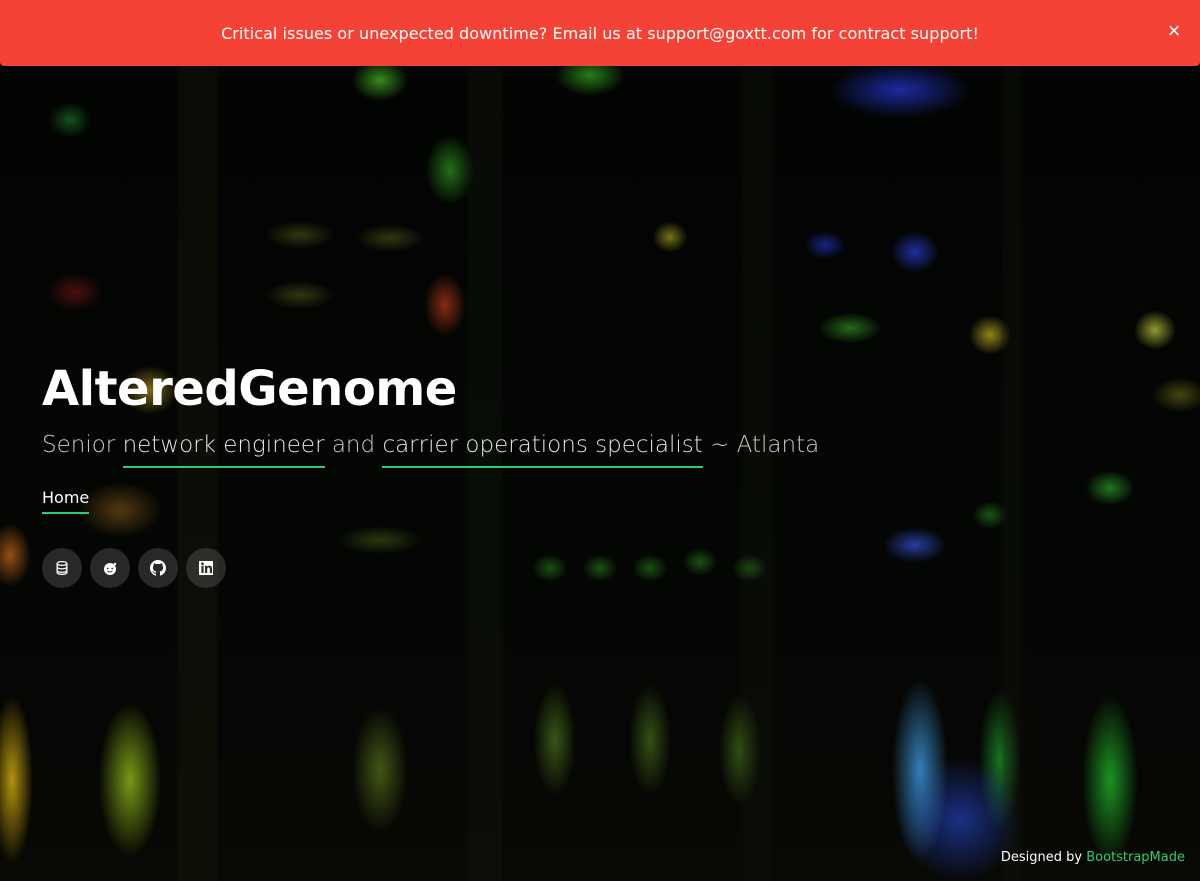 The width and height of the screenshot is (1200, 881). I want to click on github-icon, so click(158, 568).